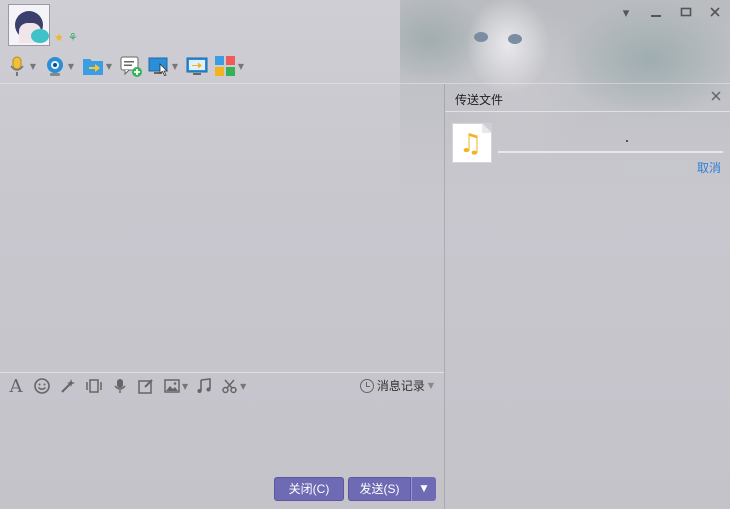  Describe the element at coordinates (55, 66) in the screenshot. I see `webcam-icon` at that location.